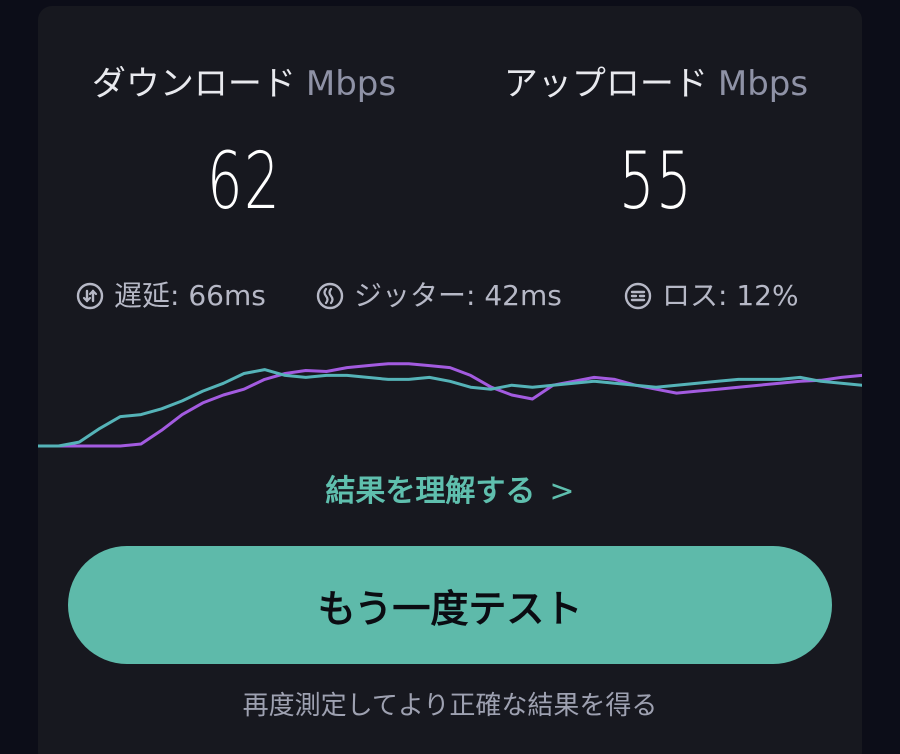 This screenshot has width=900, height=754. Describe the element at coordinates (244, 182) in the screenshot. I see `download-value: 62` at that location.